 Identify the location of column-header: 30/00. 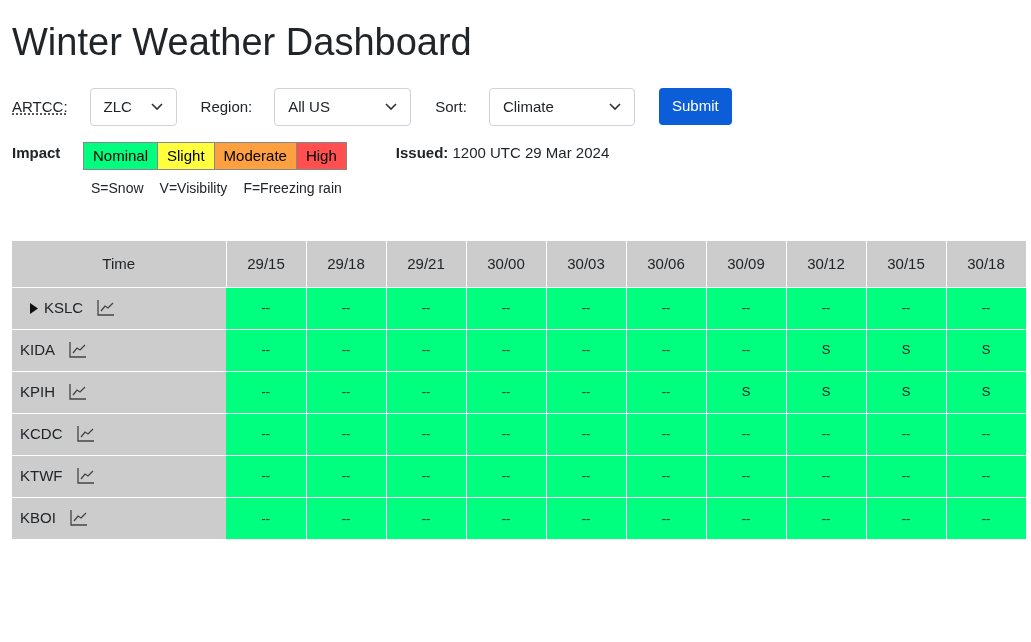
(506, 264).